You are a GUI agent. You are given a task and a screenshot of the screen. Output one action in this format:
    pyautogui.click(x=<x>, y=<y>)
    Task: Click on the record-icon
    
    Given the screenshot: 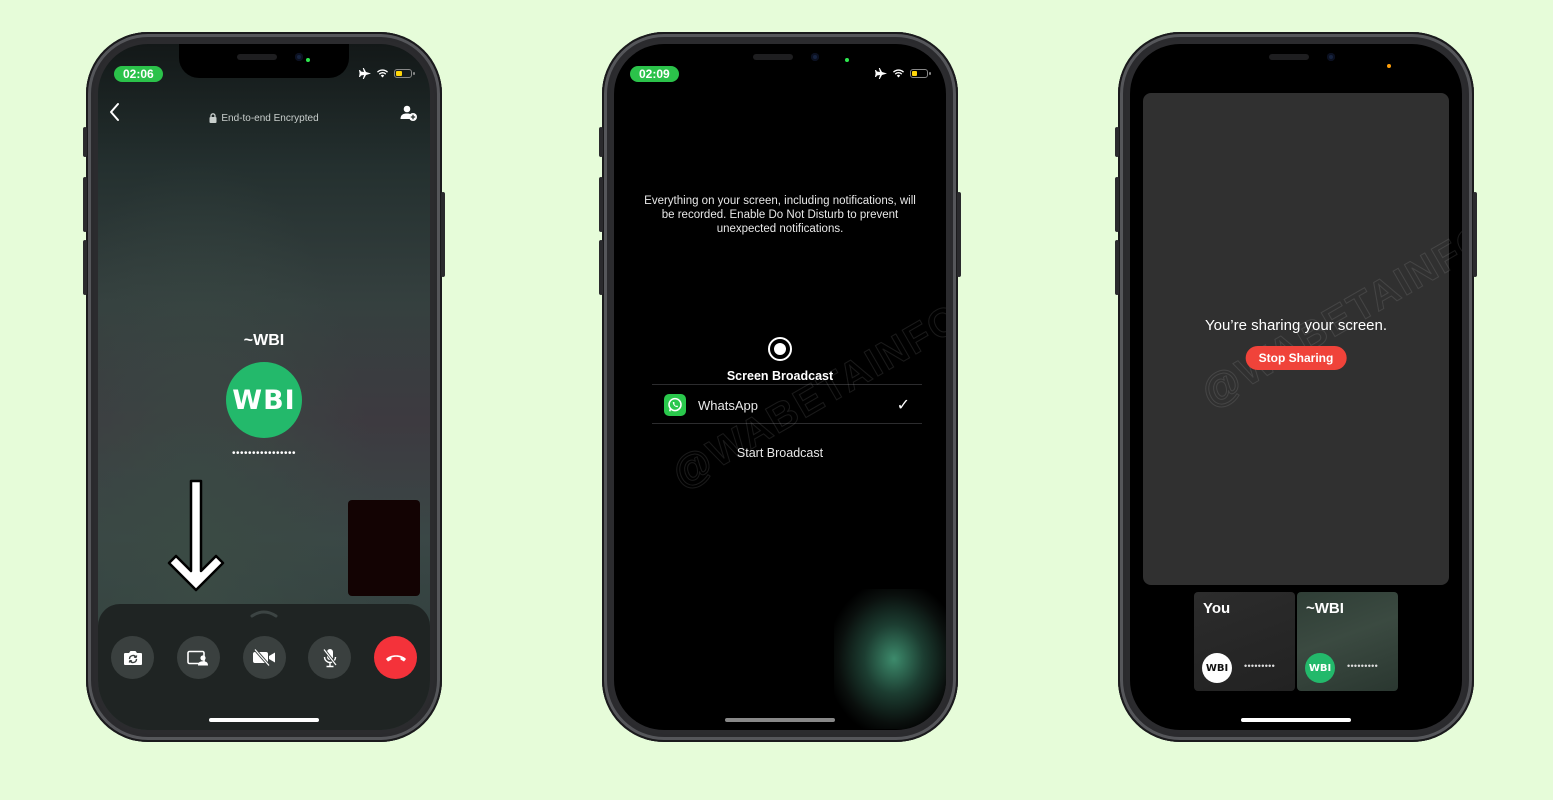 What is the action you would take?
    pyautogui.click(x=780, y=349)
    